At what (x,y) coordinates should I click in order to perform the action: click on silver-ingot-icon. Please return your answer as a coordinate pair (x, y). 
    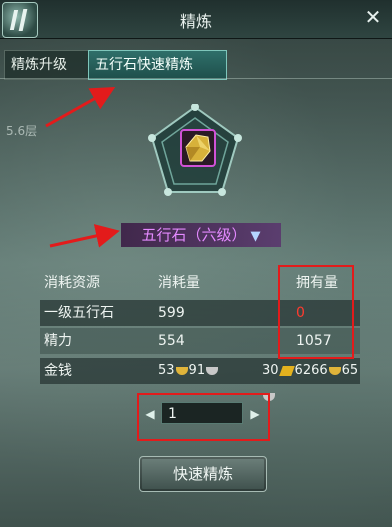
    Looking at the image, I should click on (212, 370).